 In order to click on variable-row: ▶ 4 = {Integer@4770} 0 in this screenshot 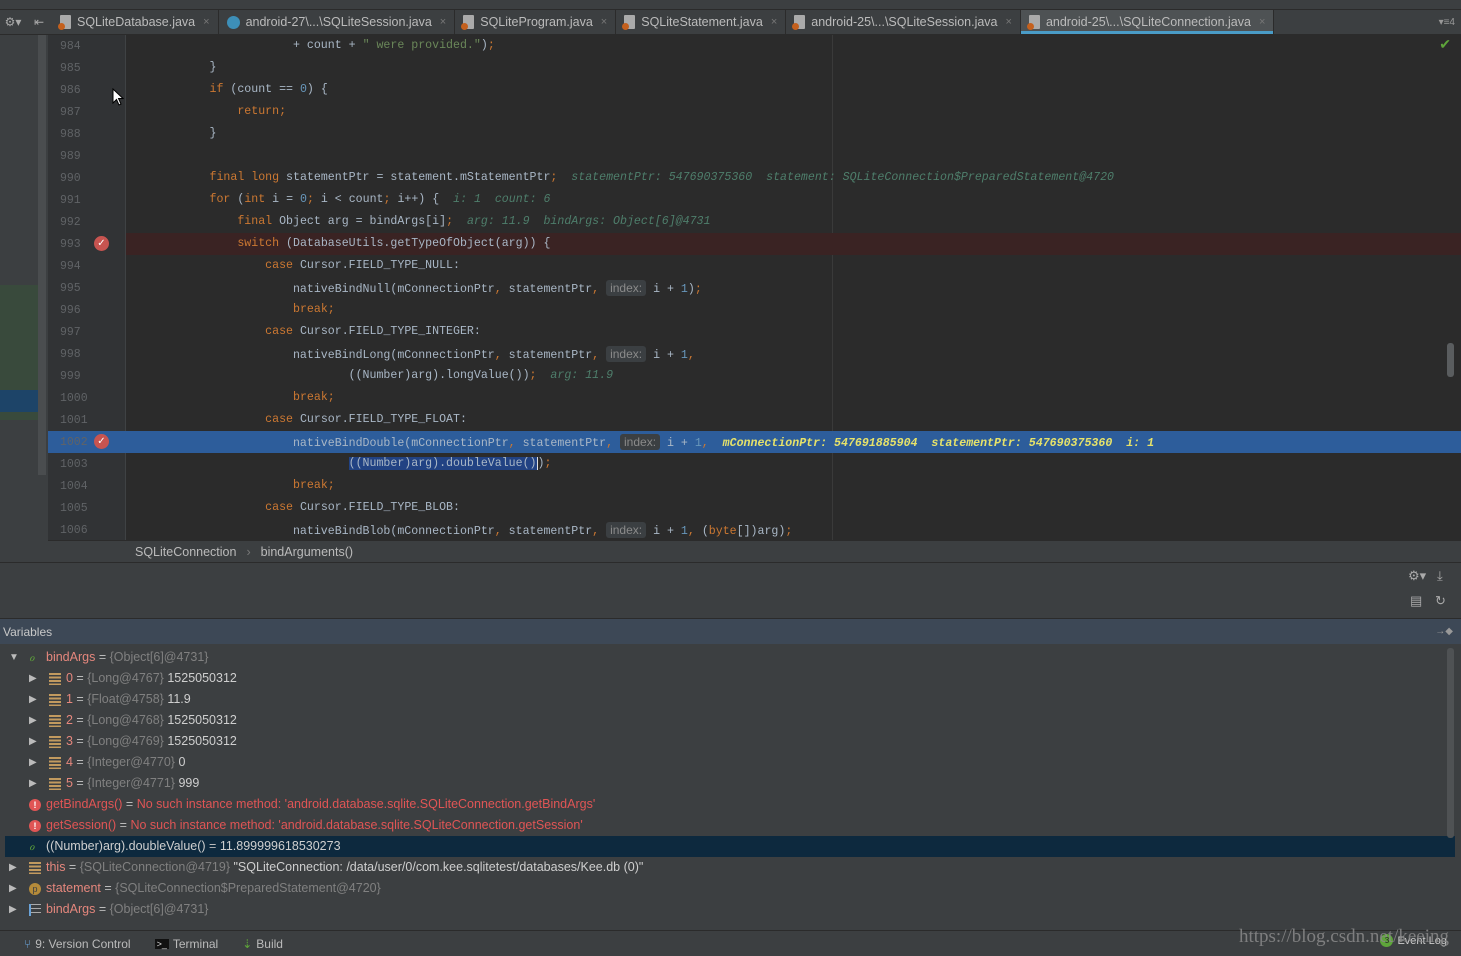, I will do `click(730, 762)`.